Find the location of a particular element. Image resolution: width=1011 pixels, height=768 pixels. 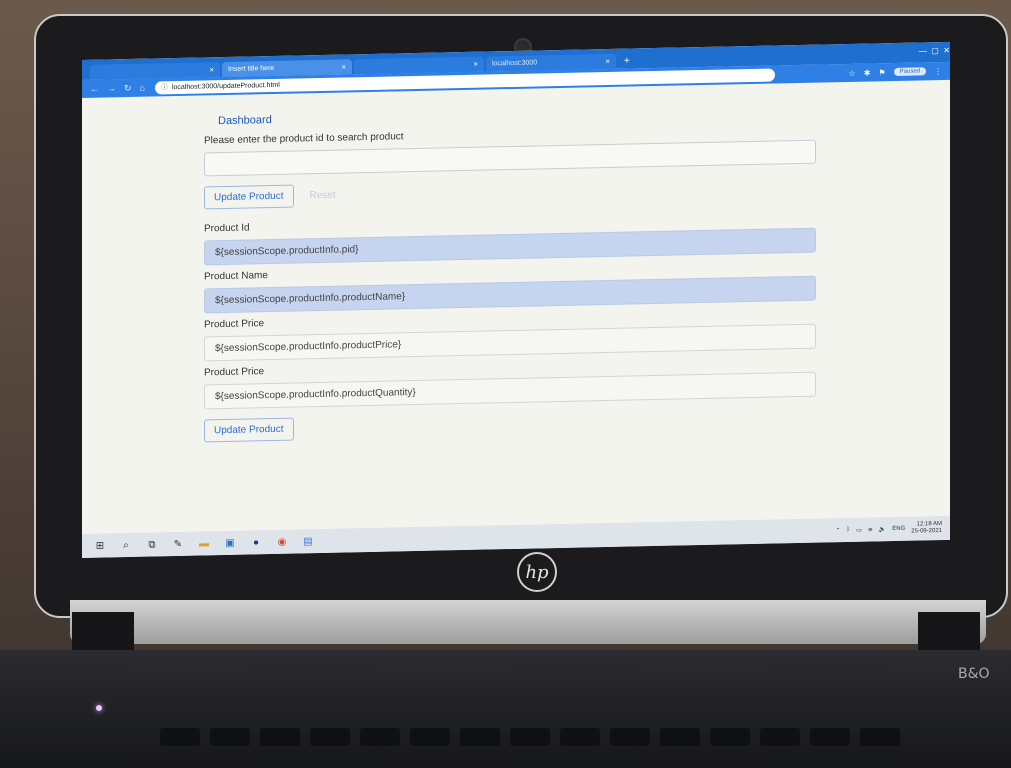

language-indicator: ENG is located at coordinates (898, 529).